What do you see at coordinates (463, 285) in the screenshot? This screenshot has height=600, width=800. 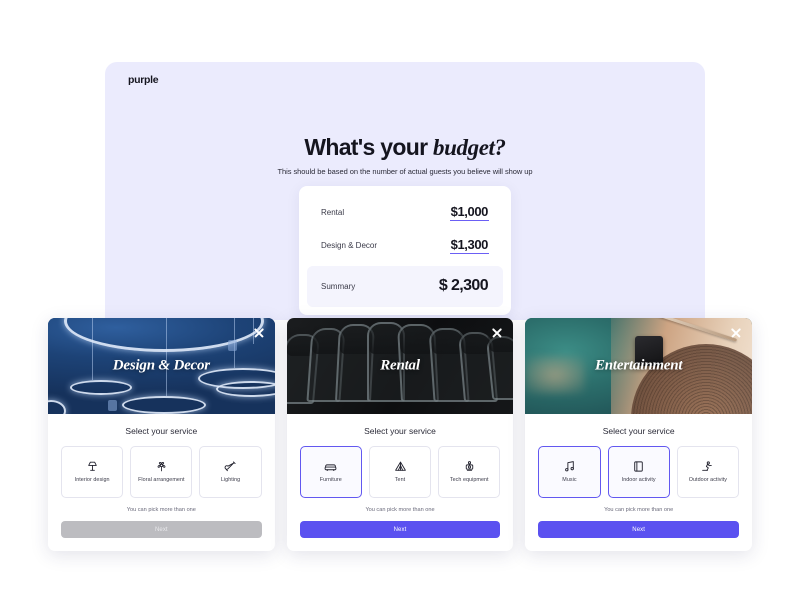 I see `budget-summary-value: $ 2,300` at bounding box center [463, 285].